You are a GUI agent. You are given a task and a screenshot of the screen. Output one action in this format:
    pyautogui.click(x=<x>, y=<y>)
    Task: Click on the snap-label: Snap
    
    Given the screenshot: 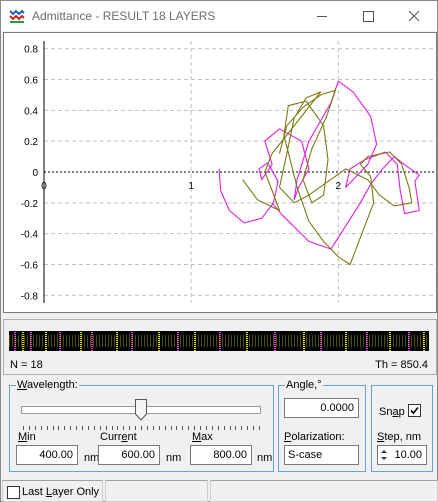 What is the action you would take?
    pyautogui.click(x=392, y=412)
    